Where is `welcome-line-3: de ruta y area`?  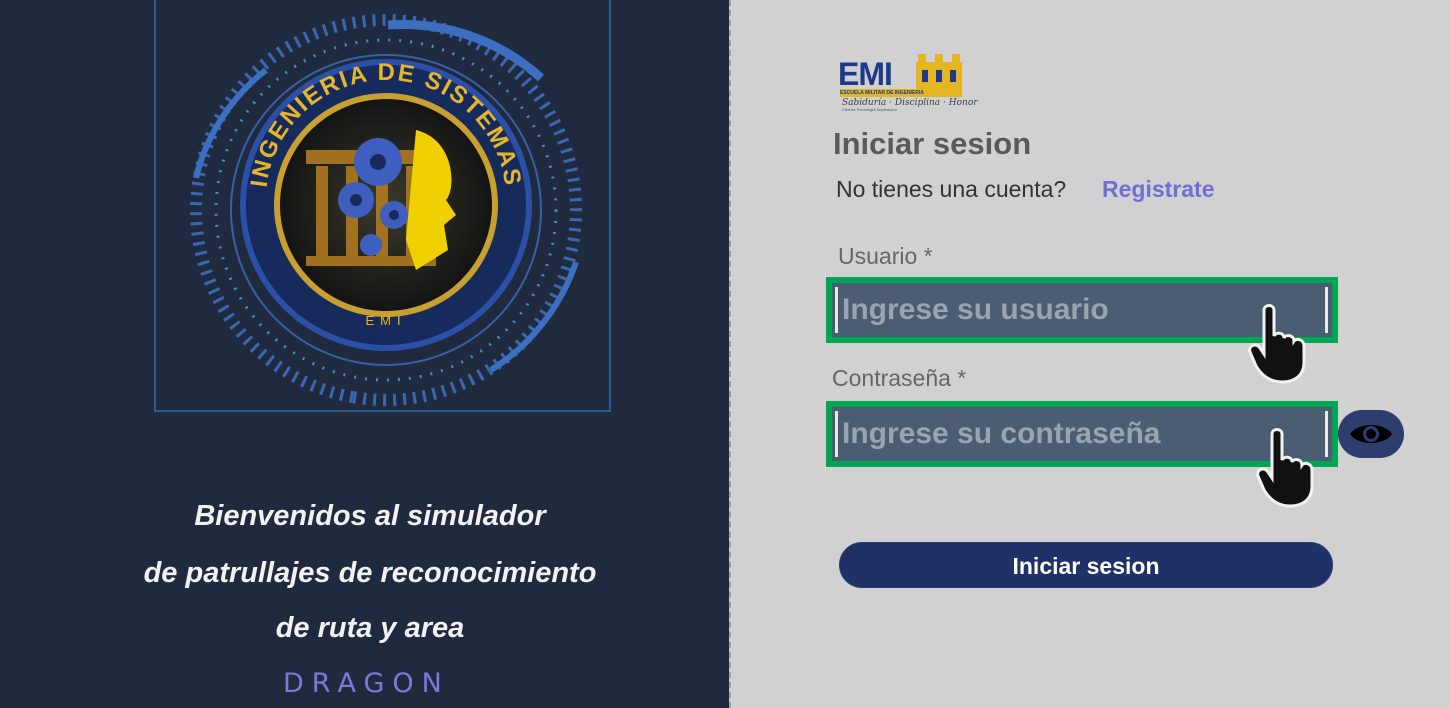 welcome-line-3: de ruta y area is located at coordinates (370, 628).